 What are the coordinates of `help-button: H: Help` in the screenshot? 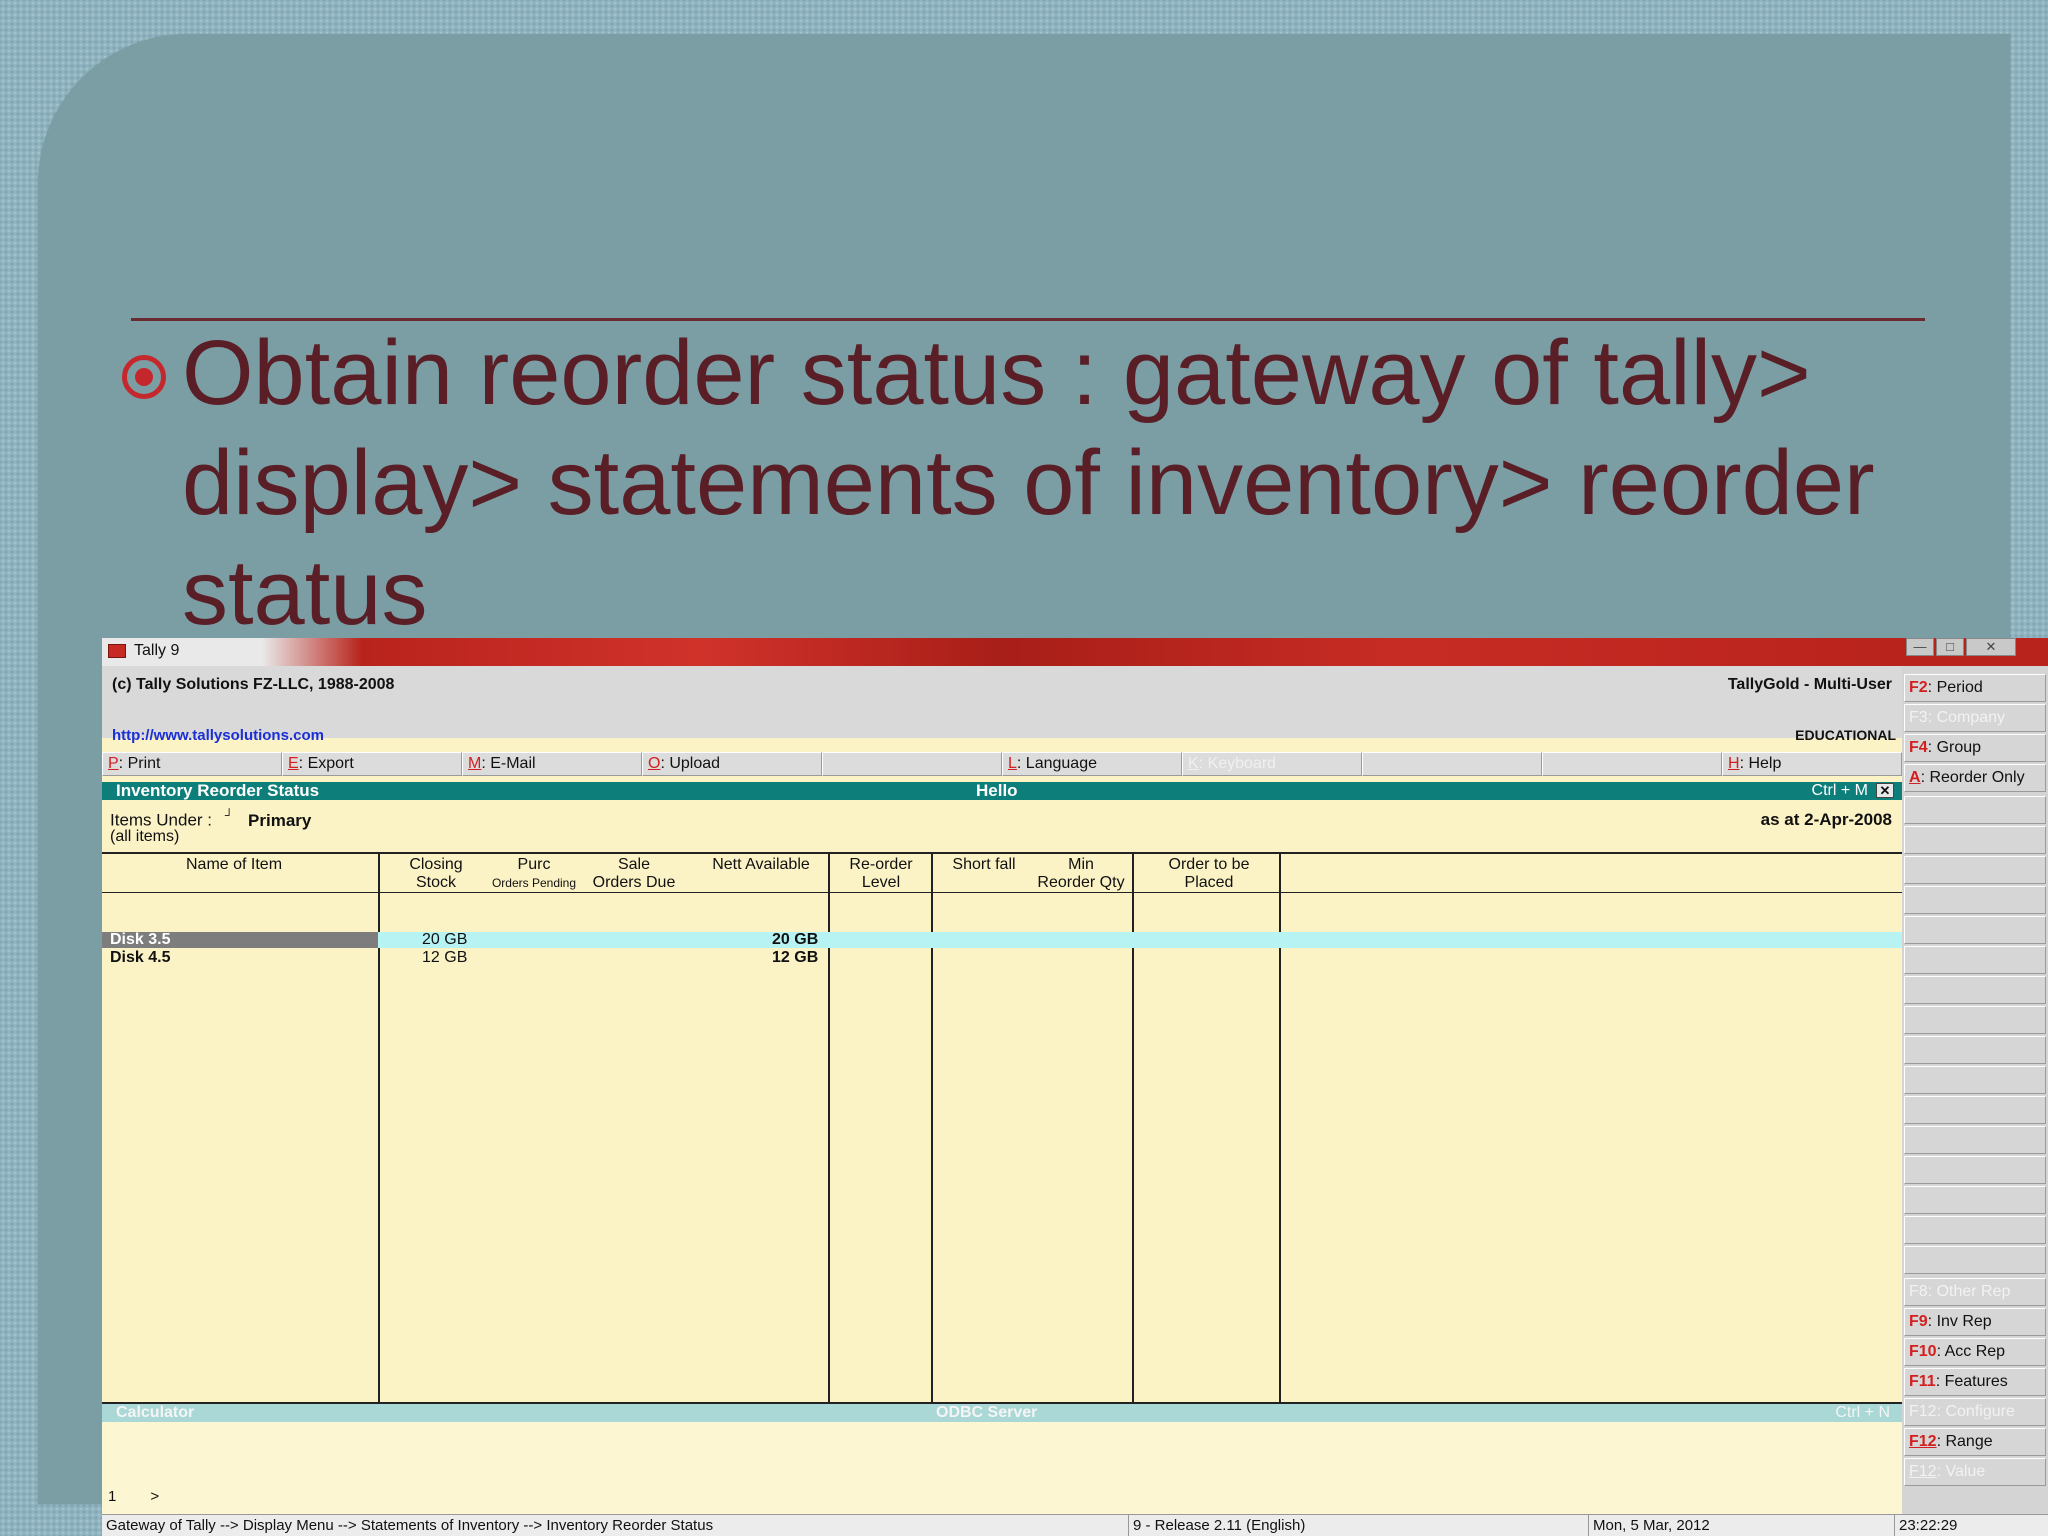 It's located at (1812, 764).